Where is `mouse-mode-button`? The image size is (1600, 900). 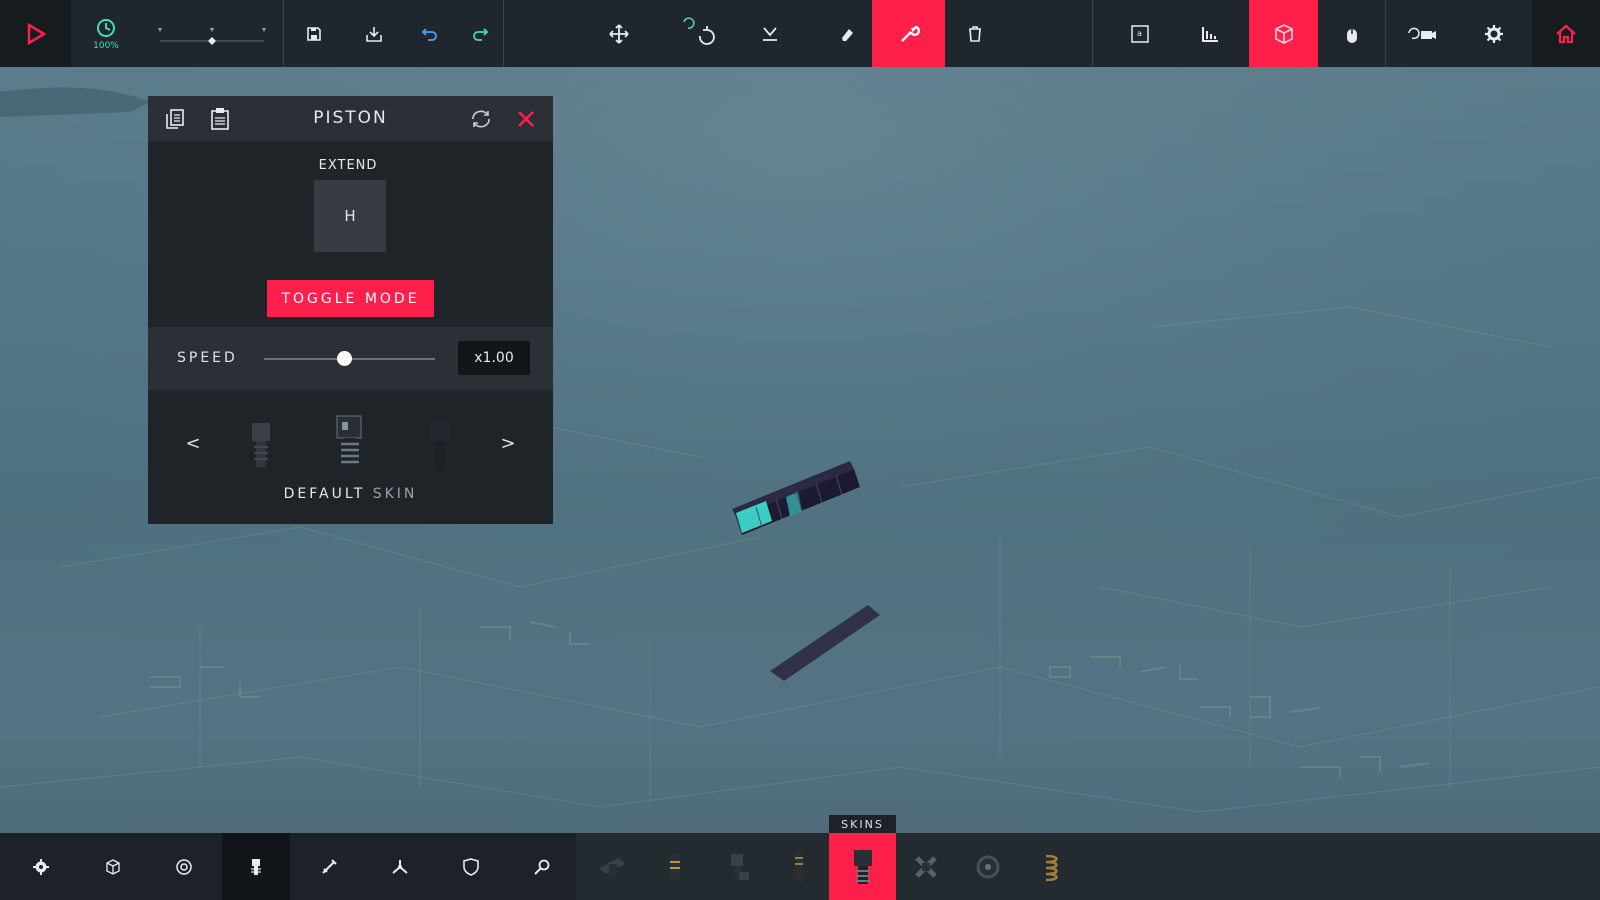 mouse-mode-button is located at coordinates (1352, 33).